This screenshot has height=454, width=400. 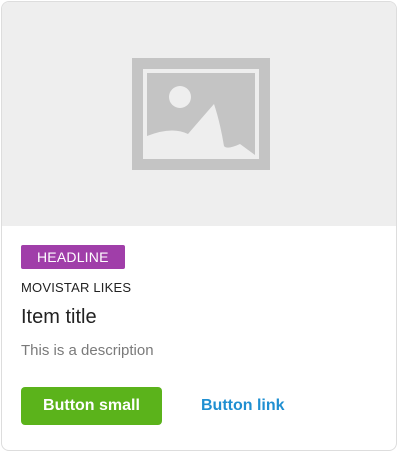 What do you see at coordinates (243, 406) in the screenshot?
I see `button-link: Button link` at bounding box center [243, 406].